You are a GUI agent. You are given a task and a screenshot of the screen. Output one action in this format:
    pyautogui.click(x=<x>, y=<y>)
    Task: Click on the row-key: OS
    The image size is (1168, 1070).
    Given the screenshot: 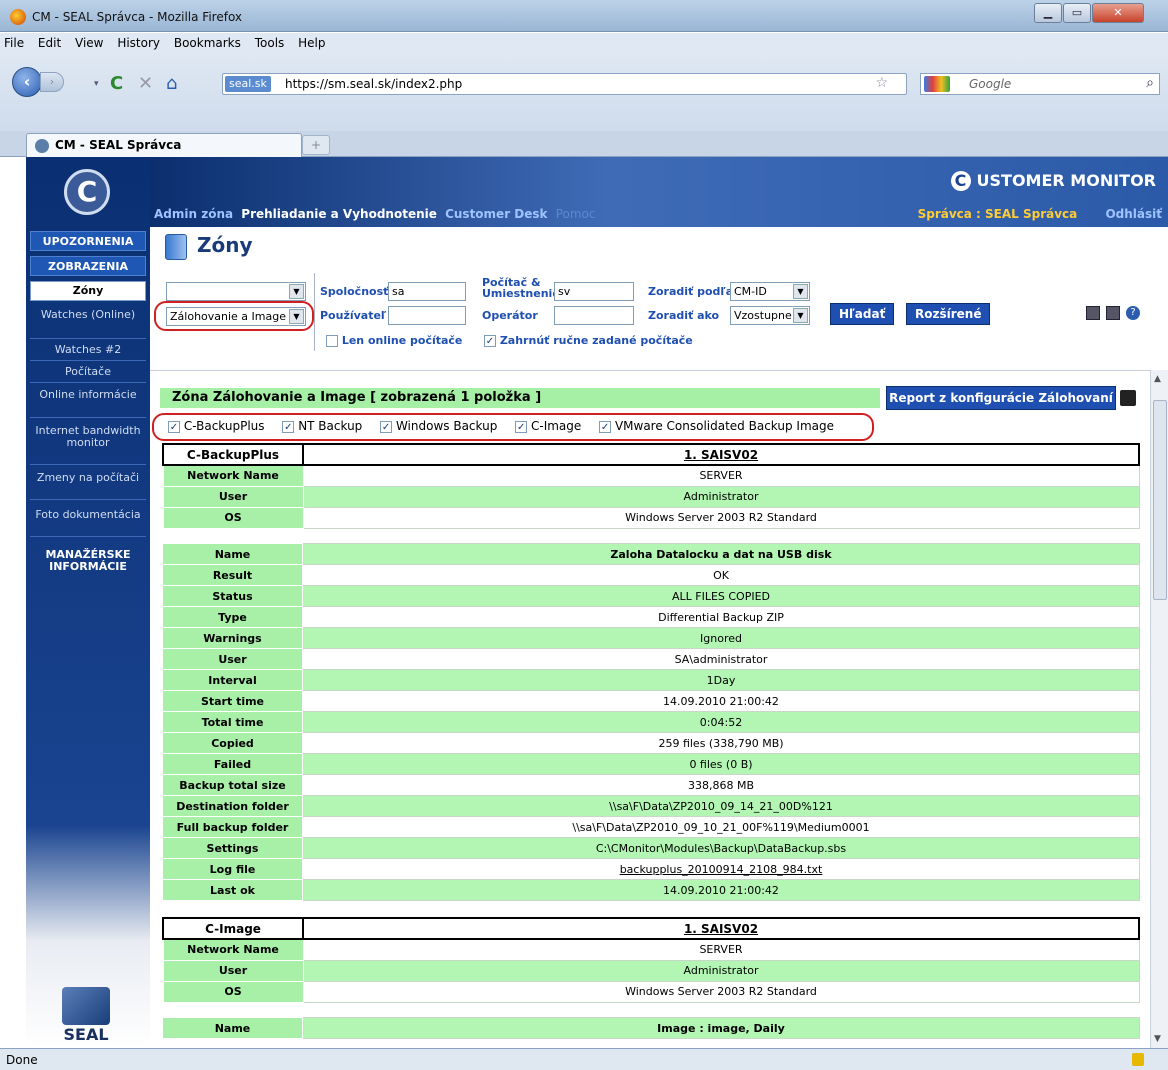 What is the action you would take?
    pyautogui.click(x=233, y=517)
    